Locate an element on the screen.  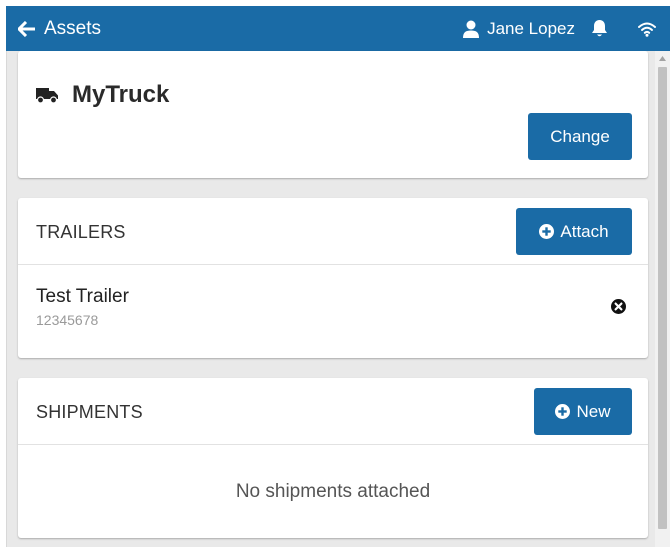
user-icon is located at coordinates (471, 29).